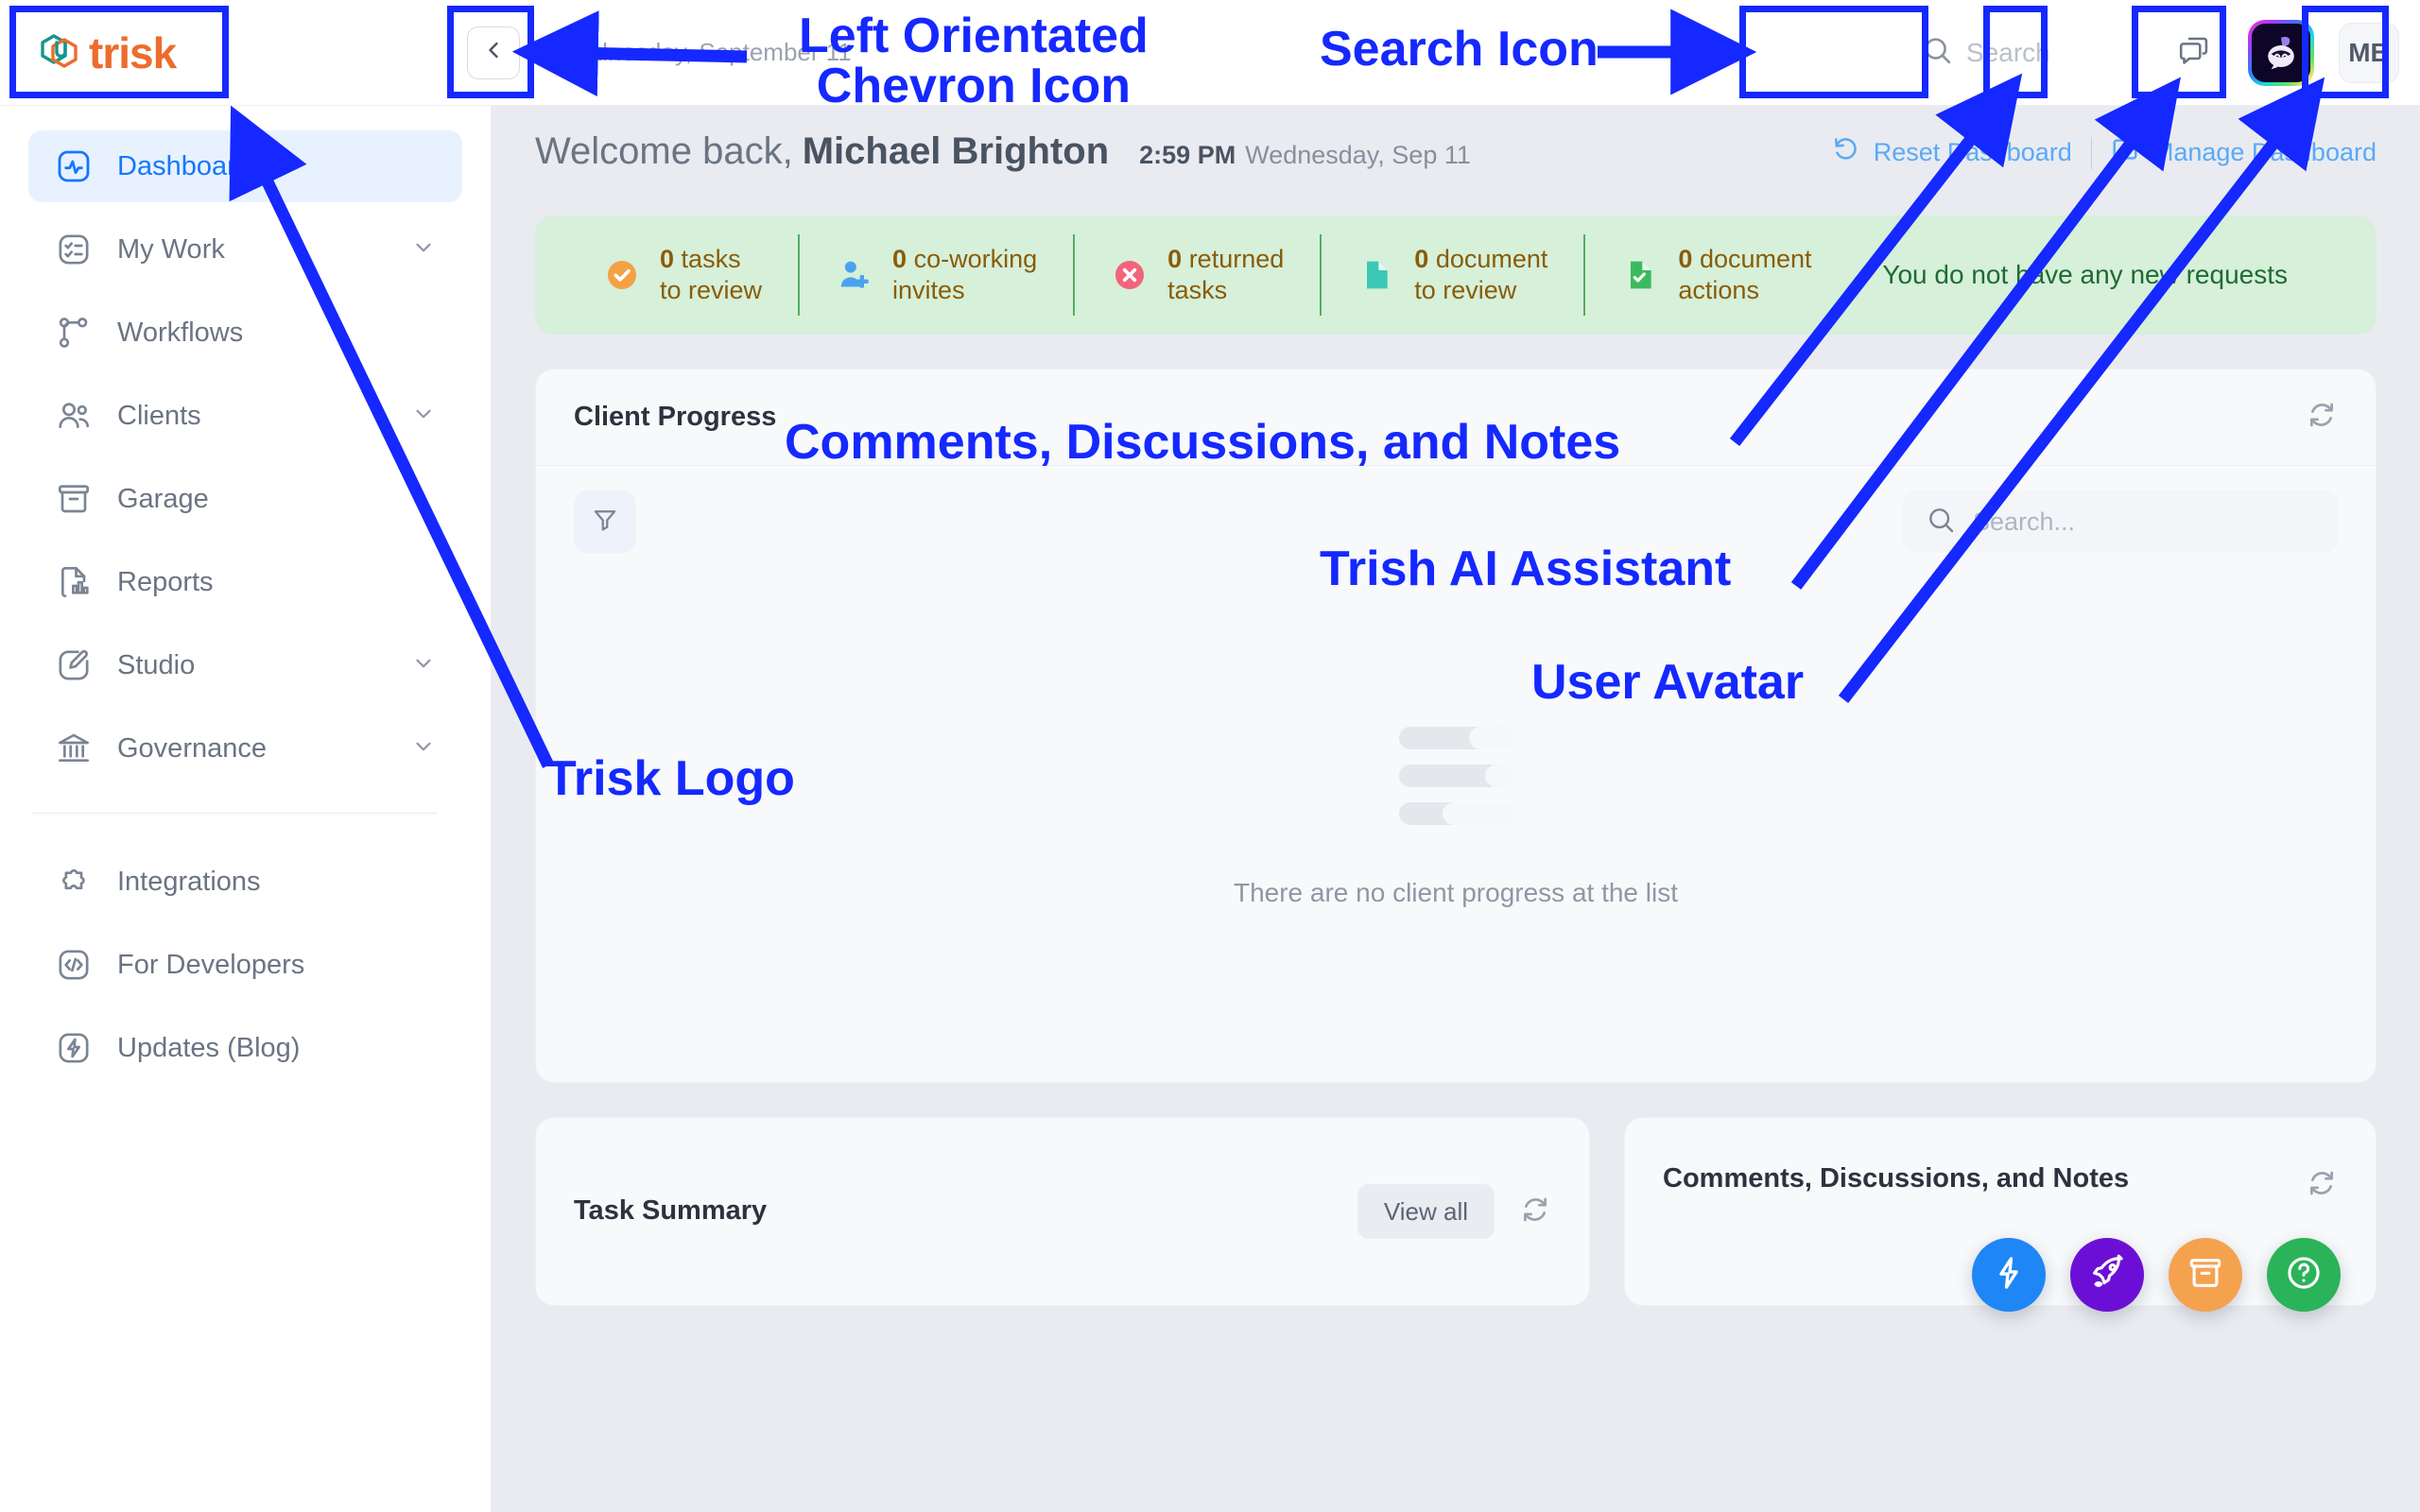 The image size is (2420, 1512). I want to click on annotation-label-comments: Comments, Discussions, and Notes, so click(1203, 442).